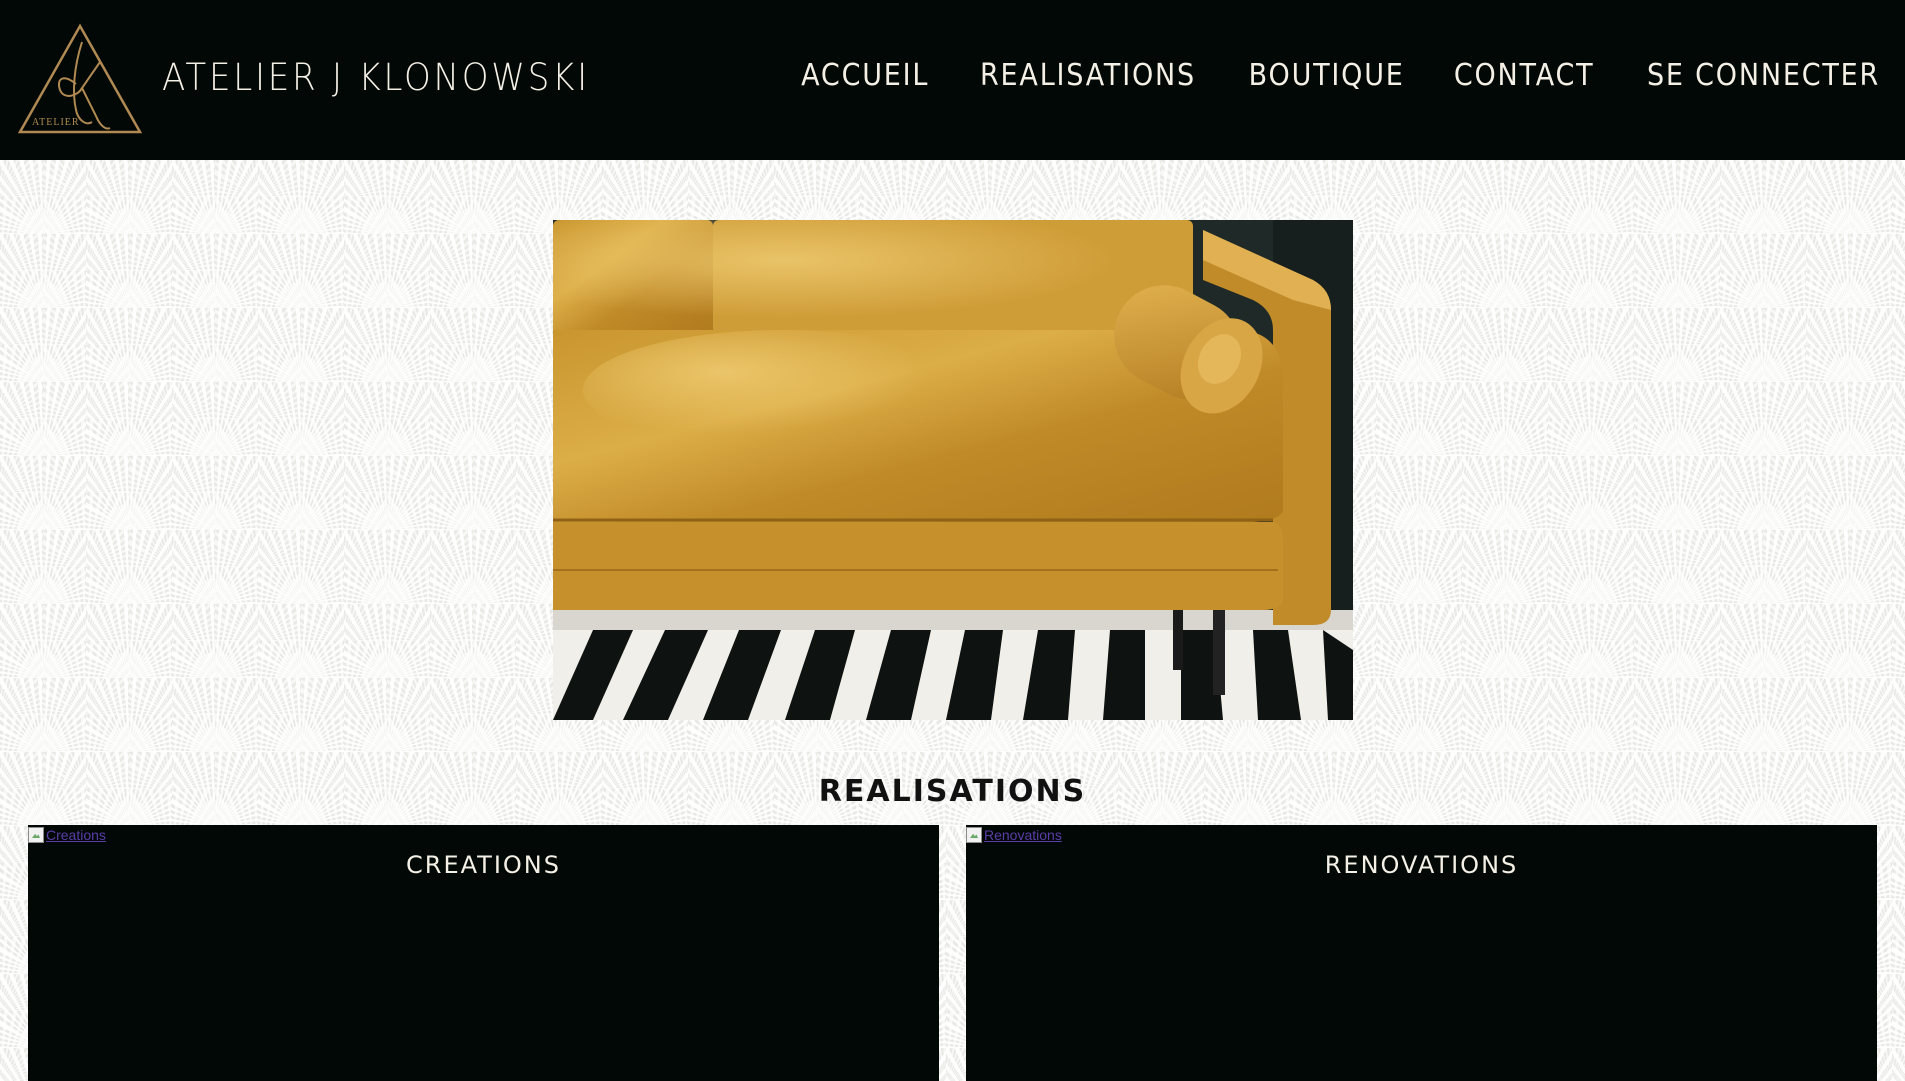  What do you see at coordinates (483, 953) in the screenshot?
I see `card-creations: Creations CREATIONS` at bounding box center [483, 953].